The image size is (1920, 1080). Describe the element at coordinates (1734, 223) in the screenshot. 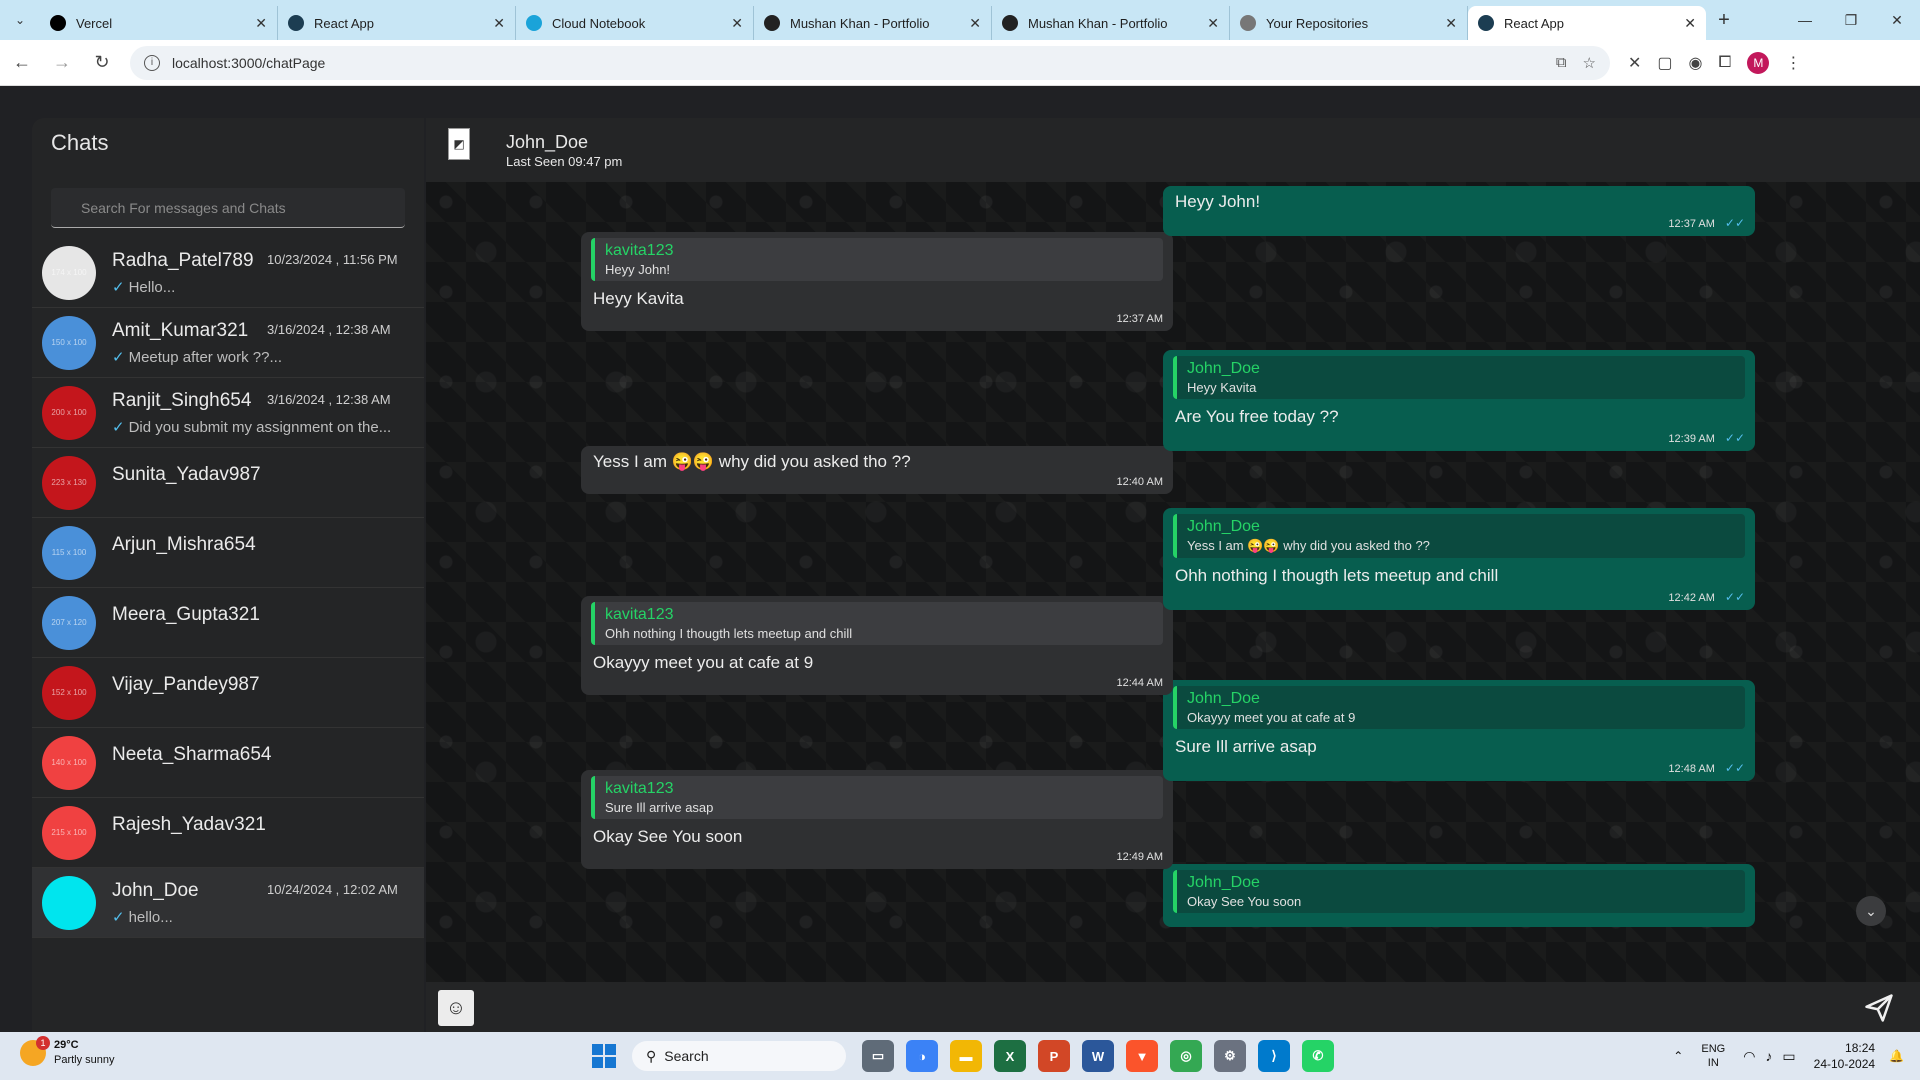

I see `read-ticks-icon: ✓✓` at that location.